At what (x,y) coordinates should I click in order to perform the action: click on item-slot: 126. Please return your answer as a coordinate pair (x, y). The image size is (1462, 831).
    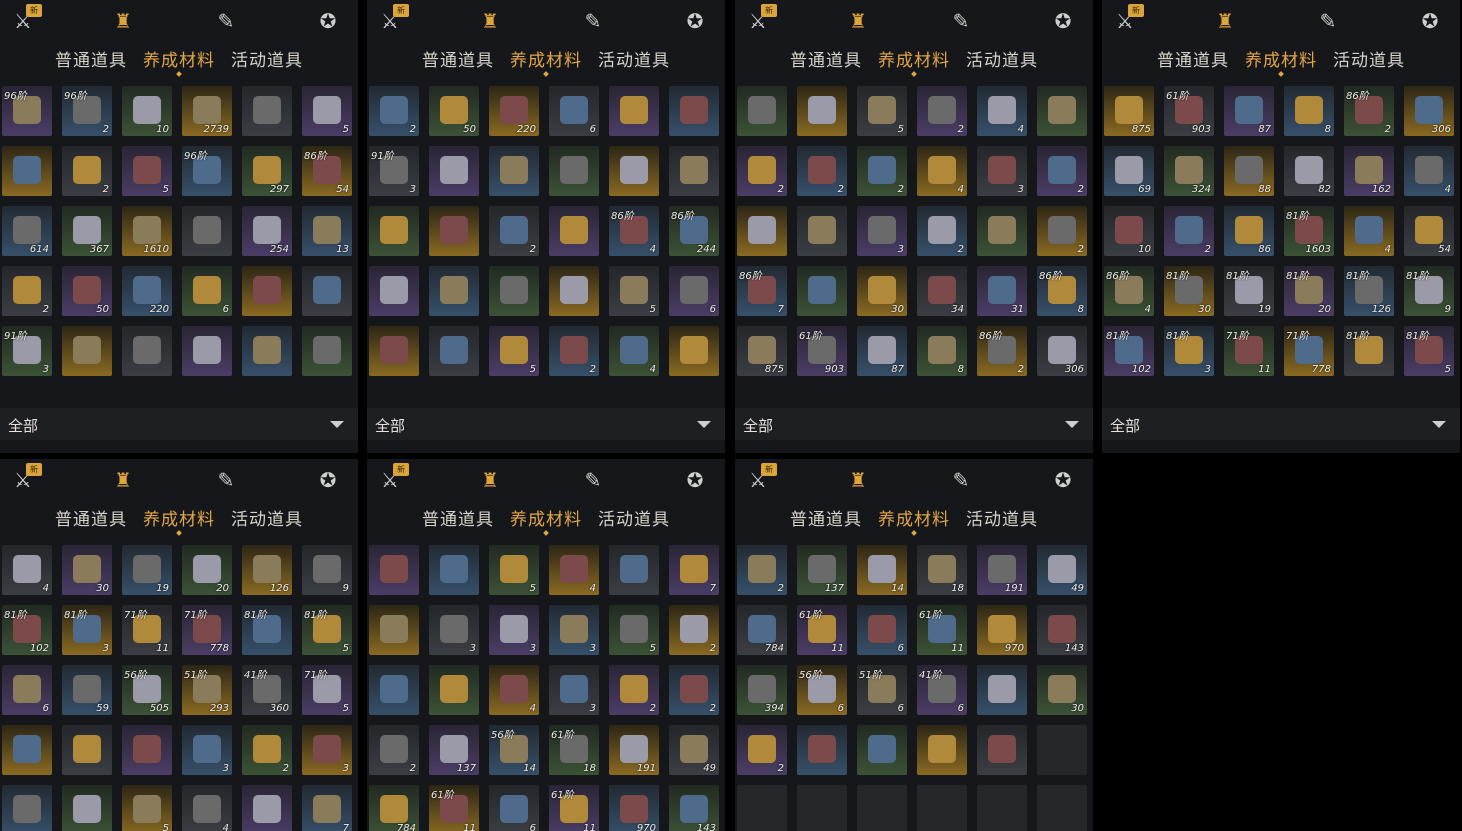
    Looking at the image, I should click on (267, 570).